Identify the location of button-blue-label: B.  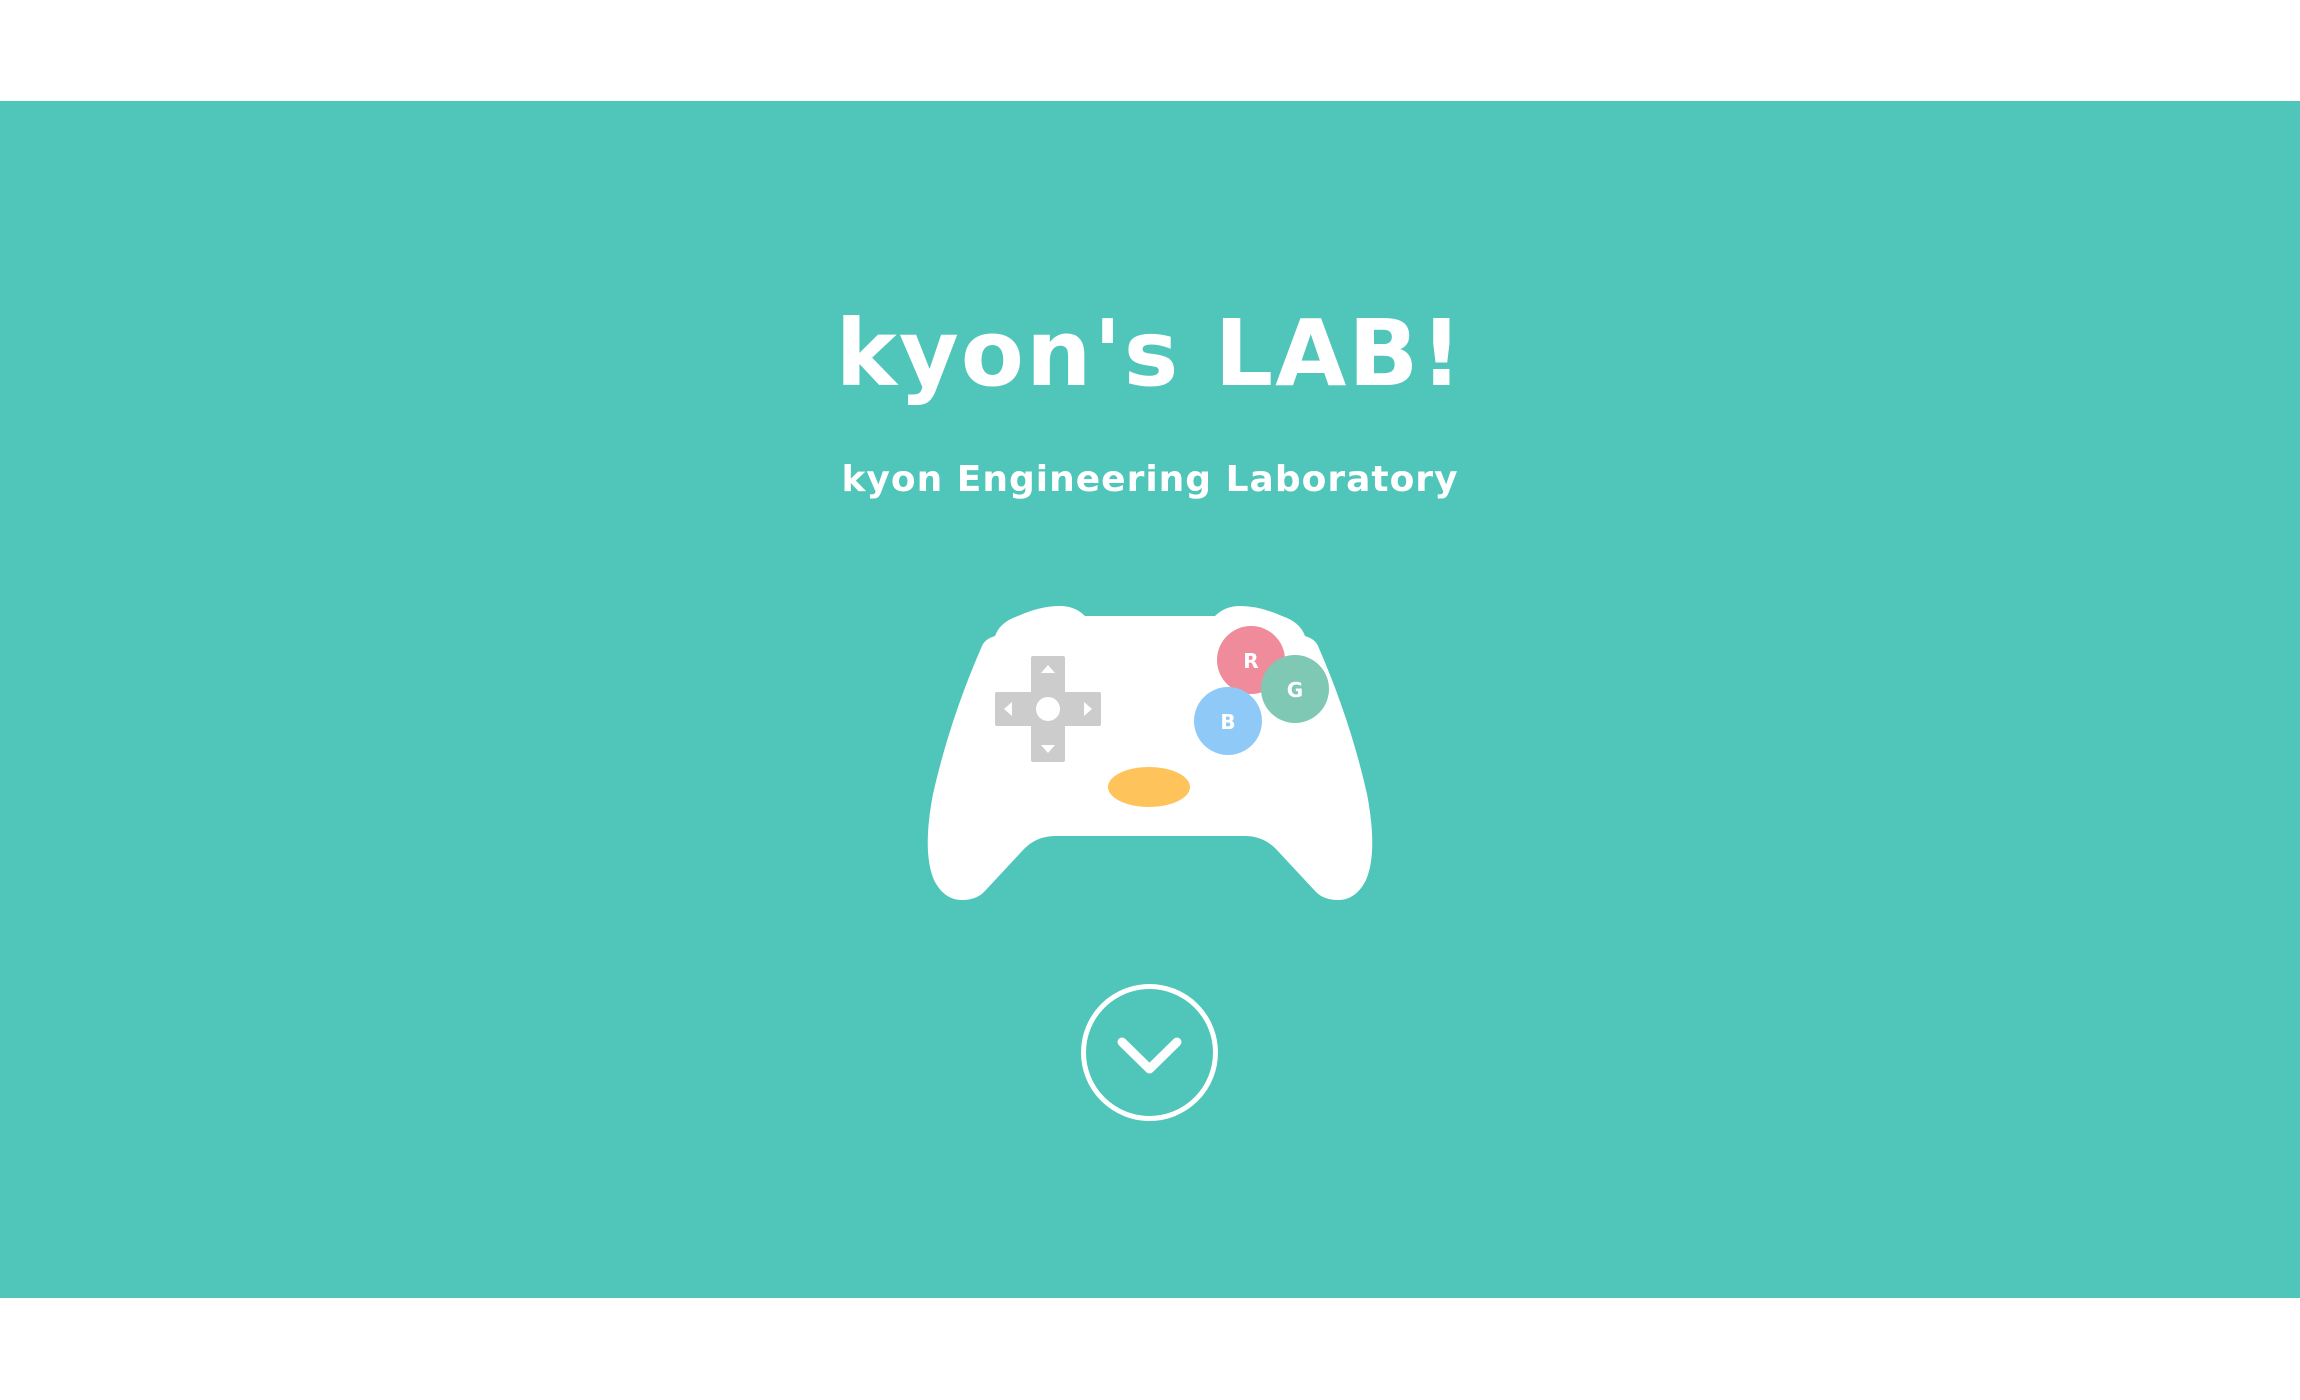
(1227, 722).